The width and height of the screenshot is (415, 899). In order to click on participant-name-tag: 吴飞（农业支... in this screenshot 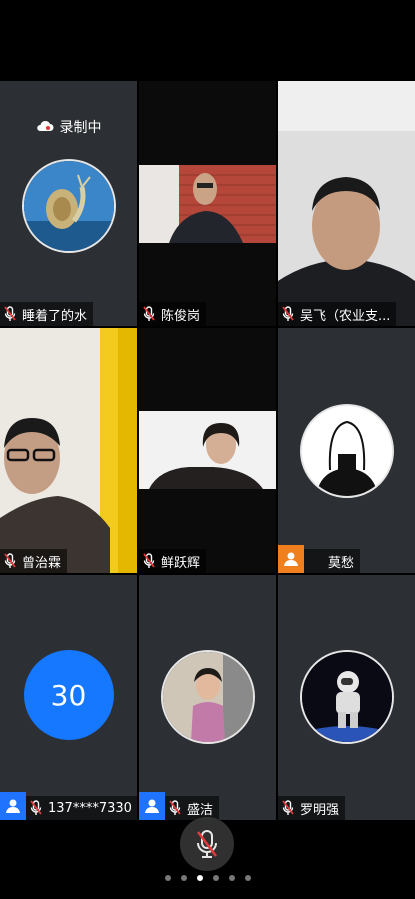, I will do `click(337, 314)`.